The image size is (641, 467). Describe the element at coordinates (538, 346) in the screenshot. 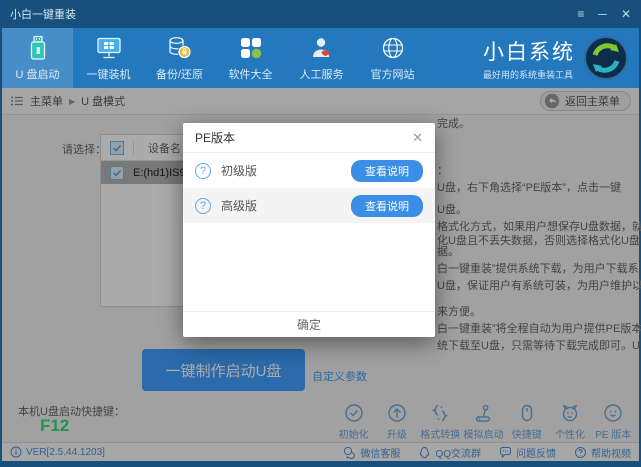

I see `help-text-line: 统下载至U盘，只需等待下载完成即可。U` at that location.